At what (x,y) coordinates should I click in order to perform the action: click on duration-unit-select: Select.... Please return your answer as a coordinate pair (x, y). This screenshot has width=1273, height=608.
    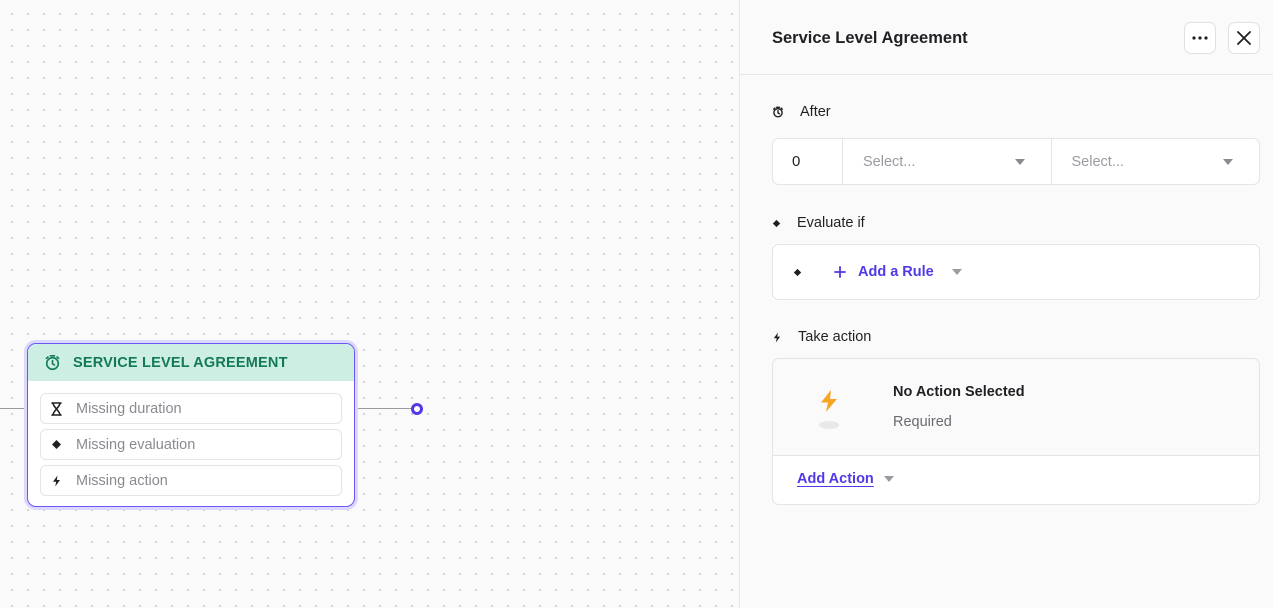
    Looking at the image, I should click on (947, 161).